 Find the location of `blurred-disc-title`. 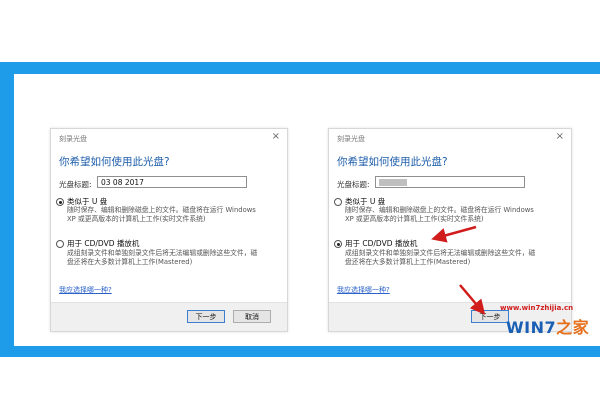

blurred-disc-title is located at coordinates (393, 182).